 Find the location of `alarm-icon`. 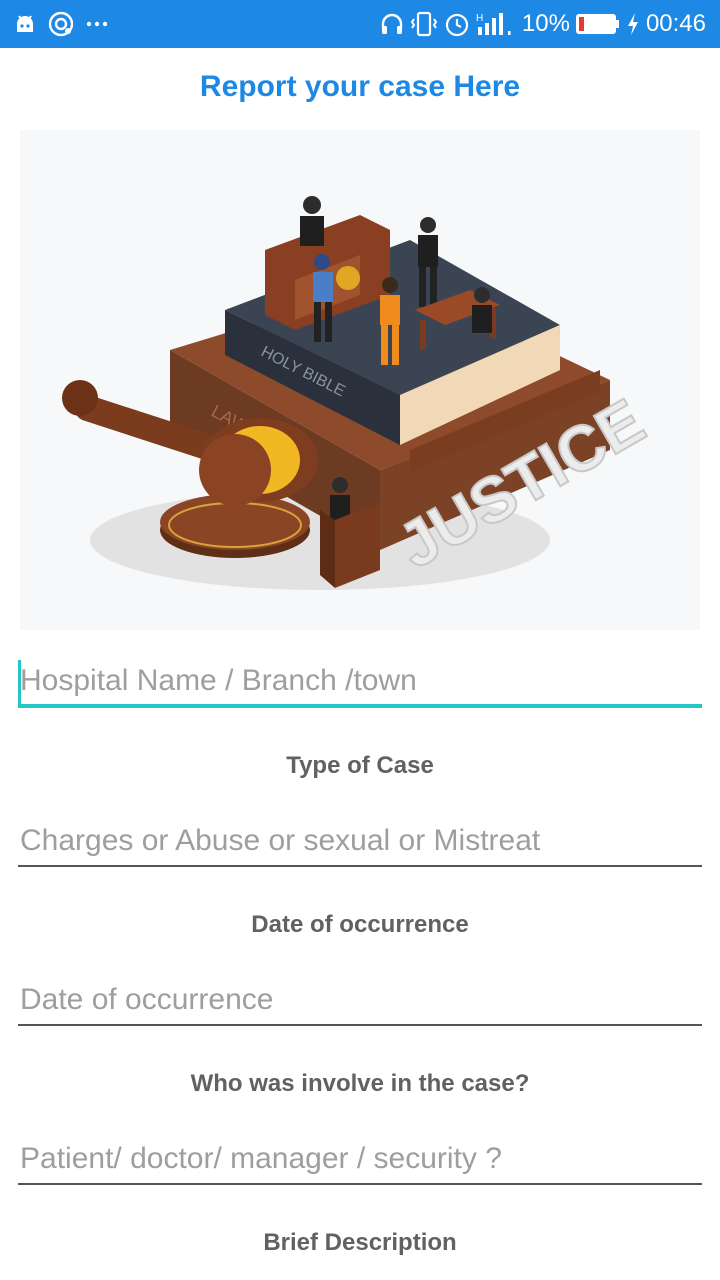

alarm-icon is located at coordinates (457, 24).